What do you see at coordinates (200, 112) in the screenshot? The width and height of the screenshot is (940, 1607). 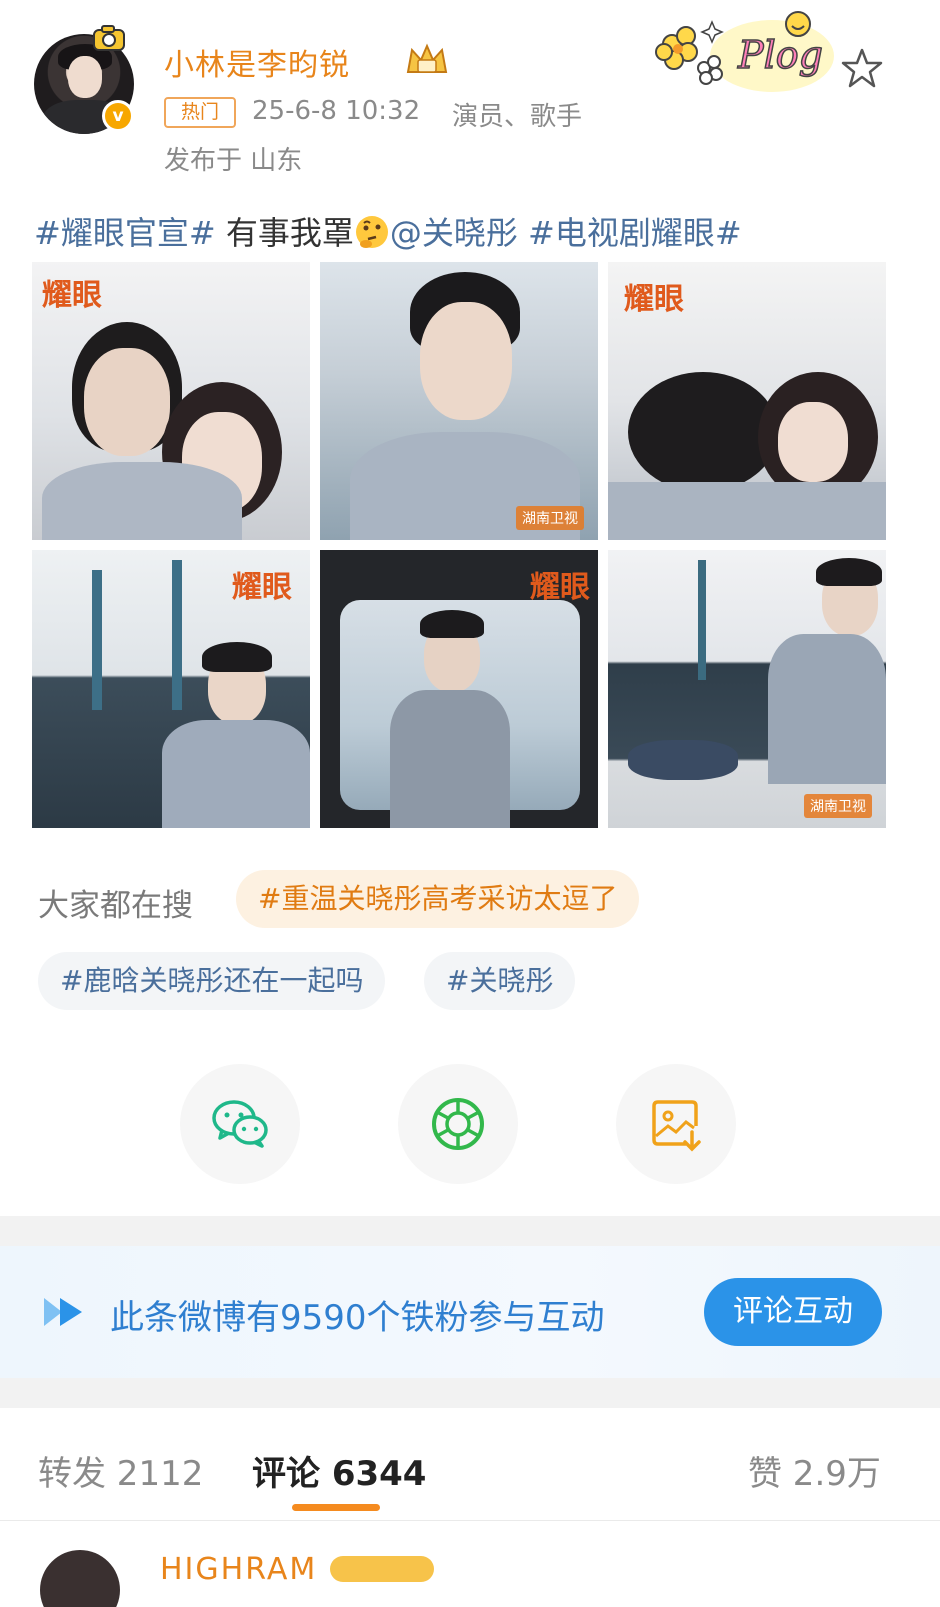 I see `hot-tag: 热门` at bounding box center [200, 112].